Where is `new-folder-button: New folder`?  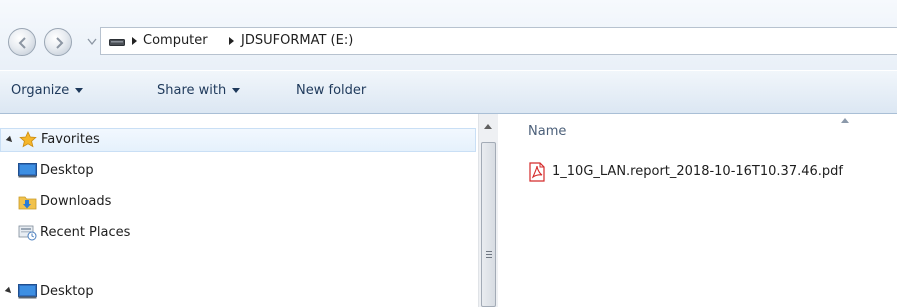 new-folder-button: New folder is located at coordinates (331, 90).